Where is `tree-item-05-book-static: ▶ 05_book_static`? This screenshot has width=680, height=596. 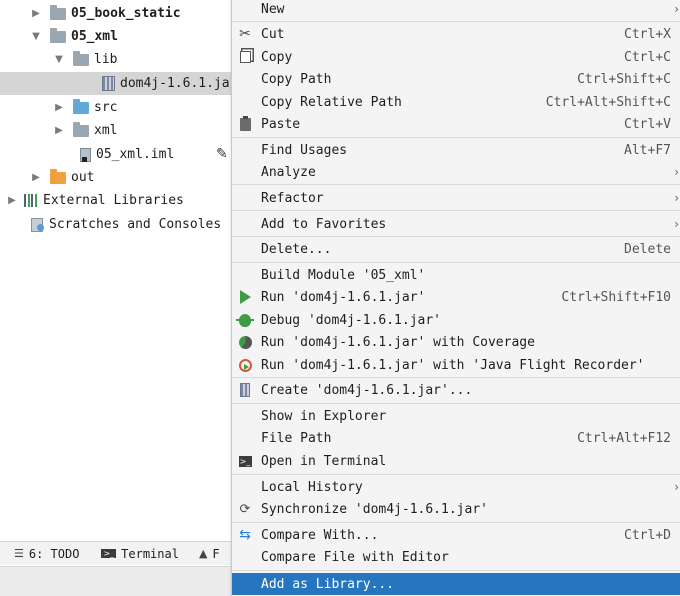
tree-item-05-book-static: ▶ 05_book_static is located at coordinates (120, 13).